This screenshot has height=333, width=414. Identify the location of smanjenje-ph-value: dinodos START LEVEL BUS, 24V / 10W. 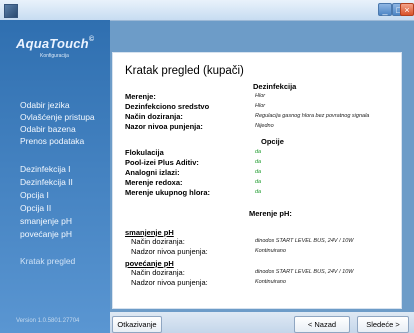
(304, 241).